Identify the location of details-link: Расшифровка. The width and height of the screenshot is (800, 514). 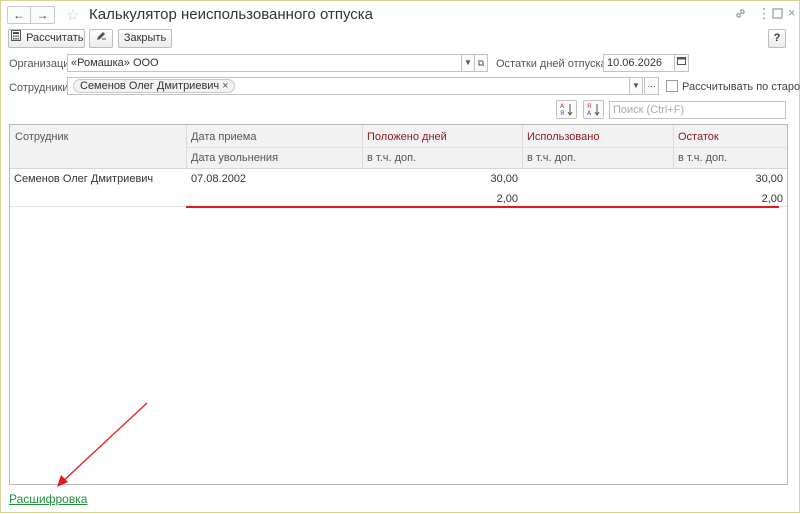
(48, 499).